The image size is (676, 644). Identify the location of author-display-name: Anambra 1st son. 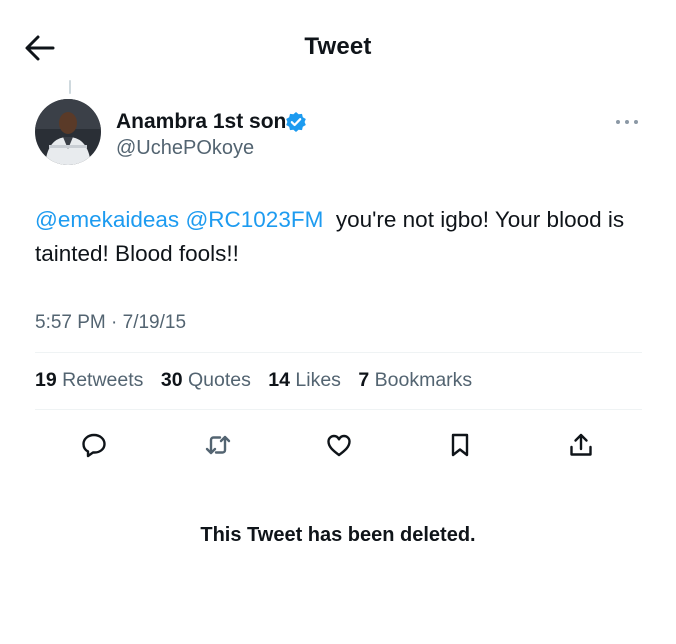
(201, 122).